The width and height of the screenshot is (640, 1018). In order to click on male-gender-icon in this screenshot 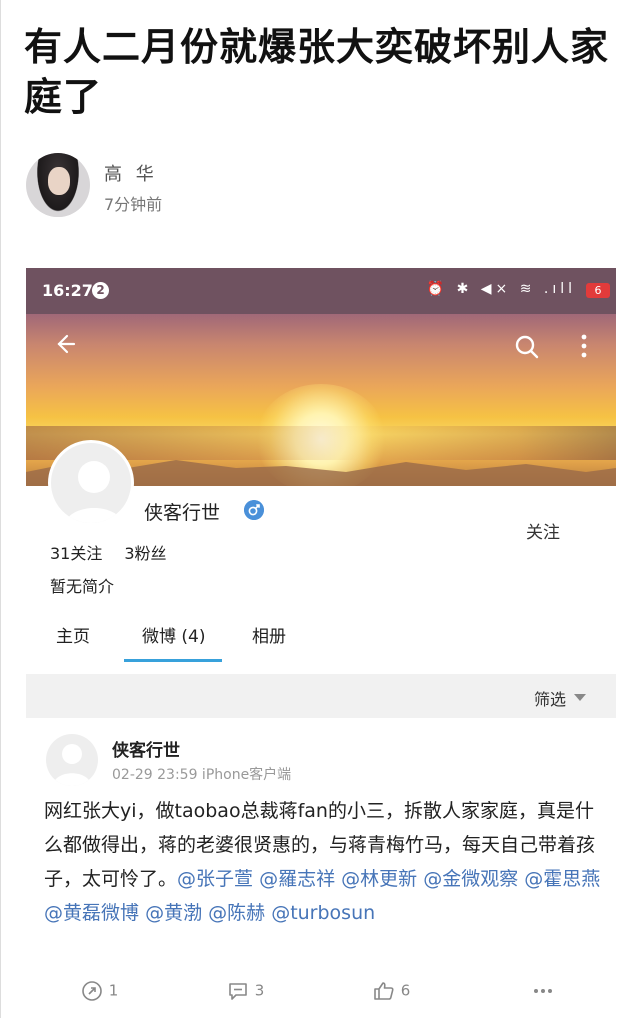, I will do `click(254, 510)`.